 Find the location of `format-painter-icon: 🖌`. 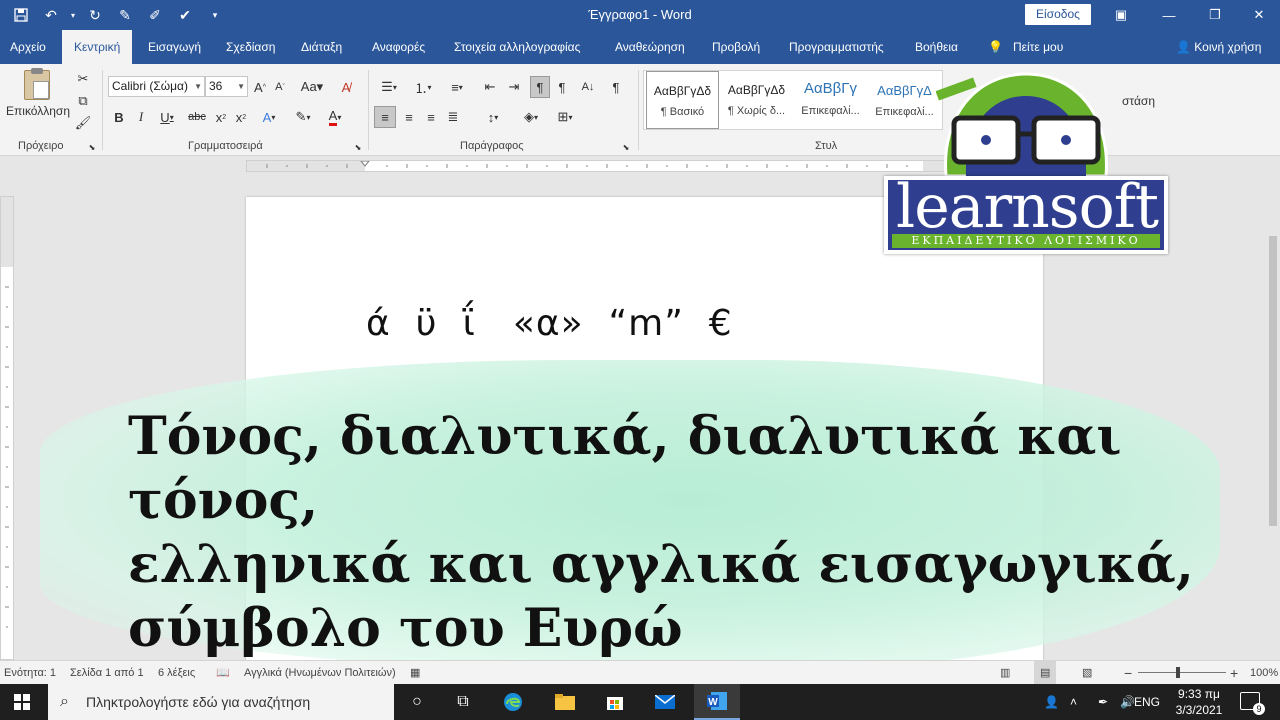

format-painter-icon: 🖌 is located at coordinates (83, 123).